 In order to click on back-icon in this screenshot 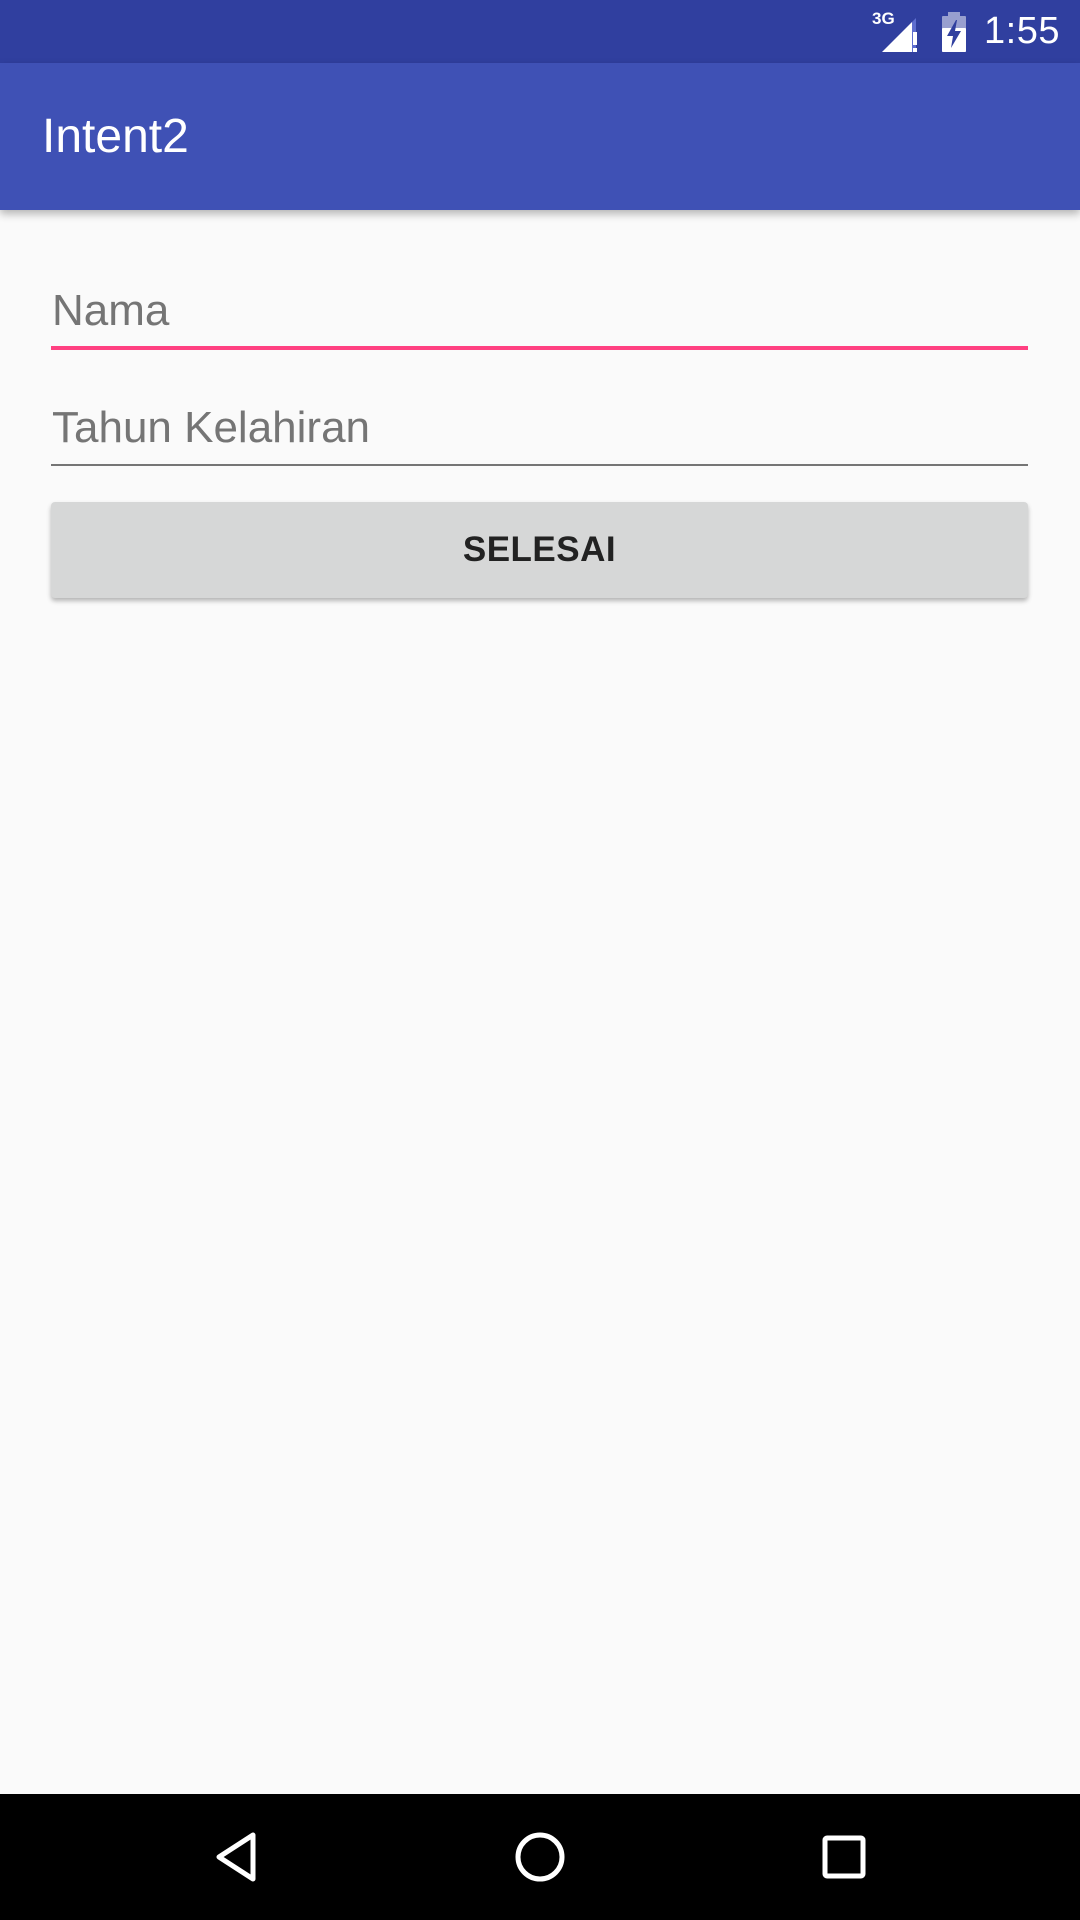, I will do `click(237, 1857)`.